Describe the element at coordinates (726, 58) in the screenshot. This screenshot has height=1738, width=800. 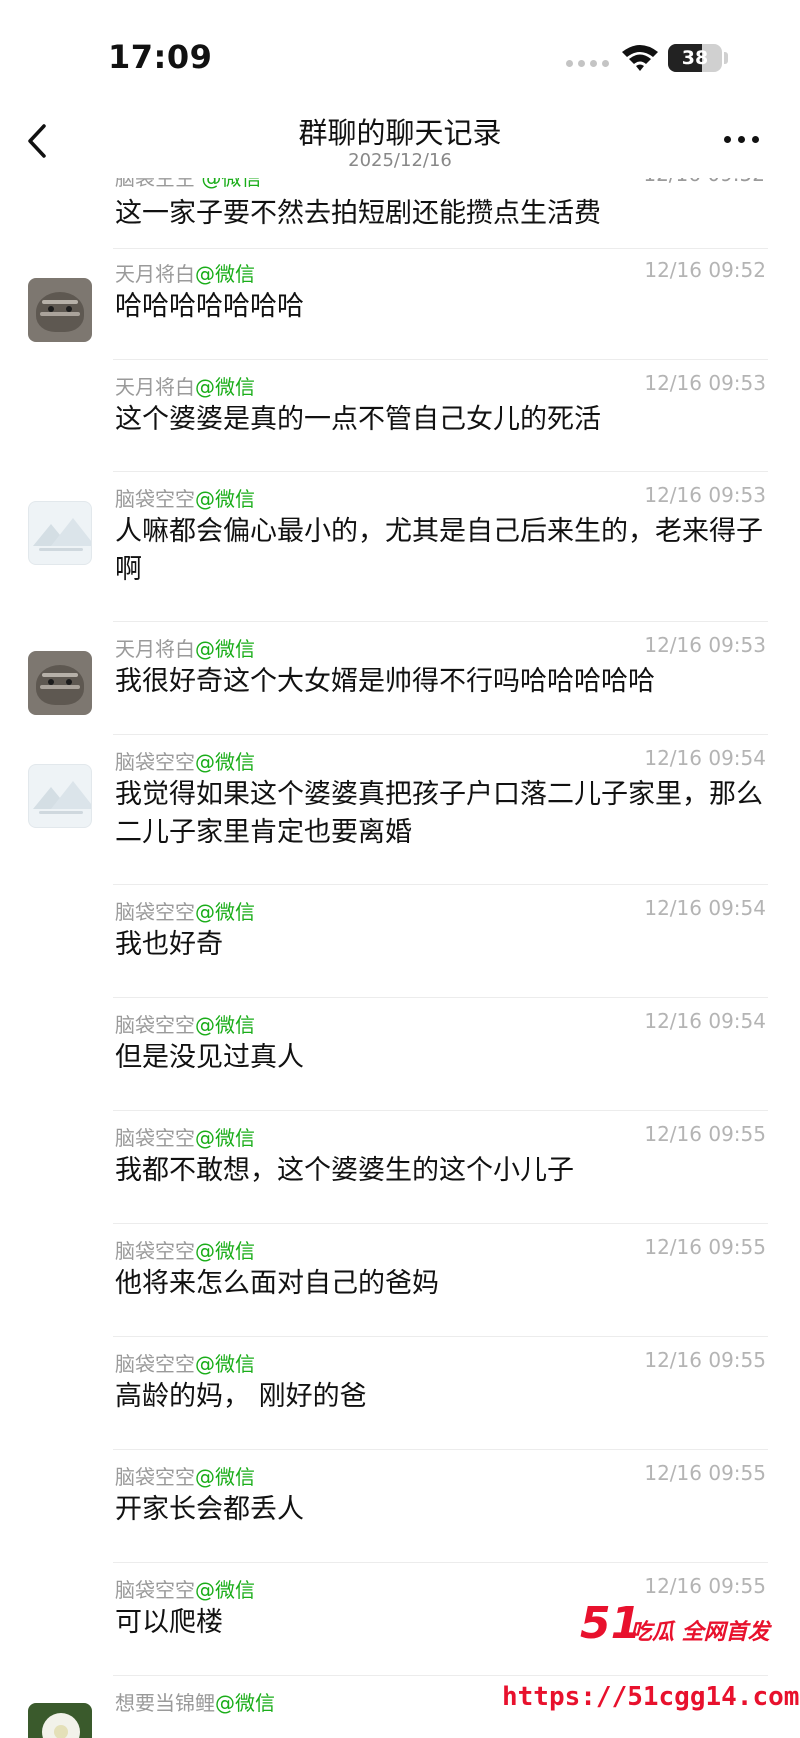
I see `battery-cap-icon` at that location.